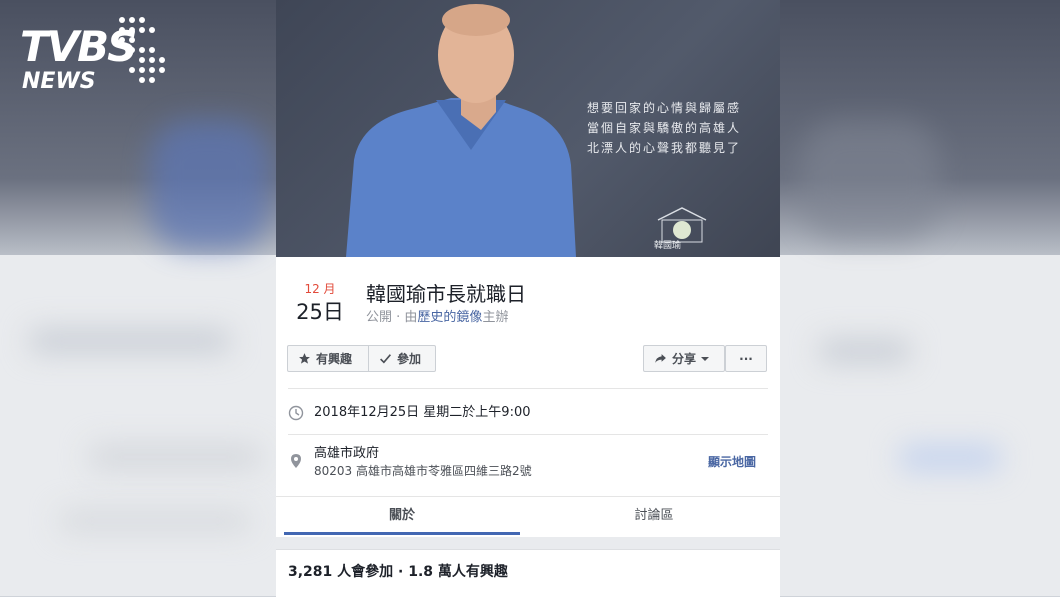 The image size is (1060, 597). I want to click on event-date-badge: 12 月 25日, so click(320, 303).